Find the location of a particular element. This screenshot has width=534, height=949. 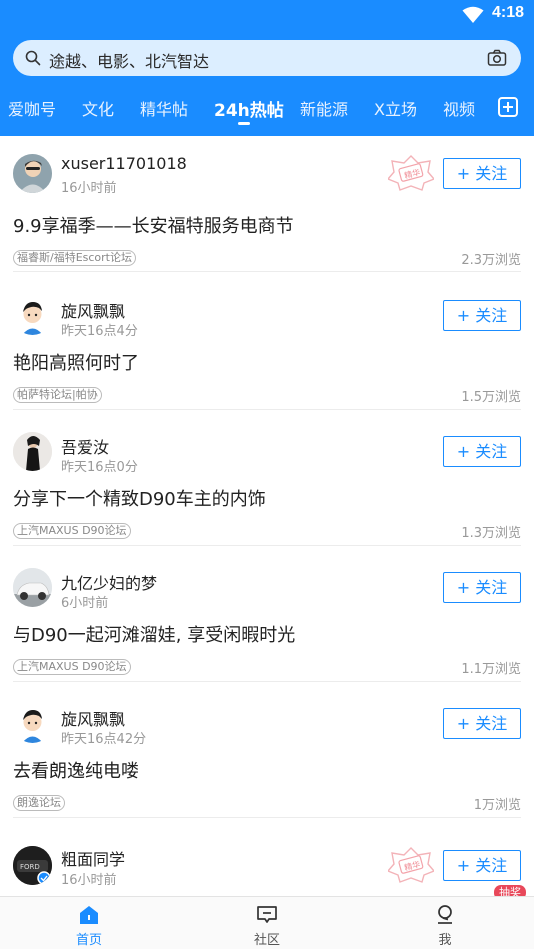

search-icon is located at coordinates (33, 58).